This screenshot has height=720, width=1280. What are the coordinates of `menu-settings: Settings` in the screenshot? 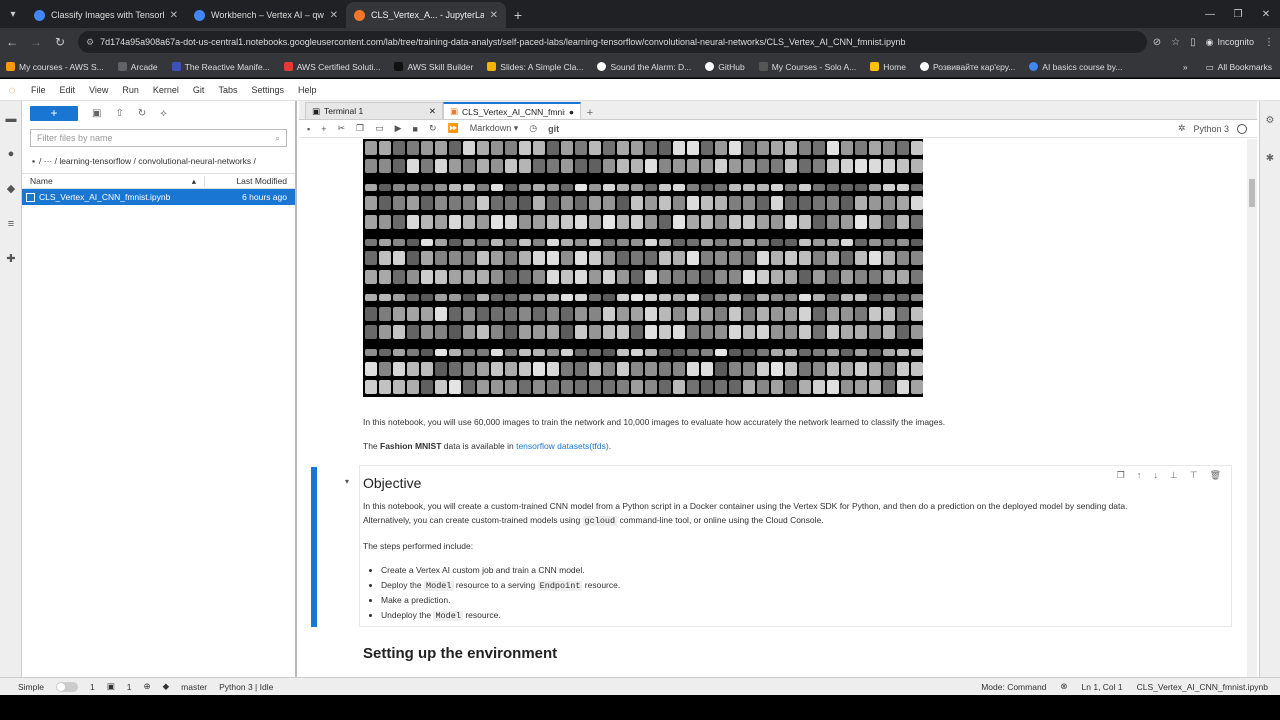 It's located at (267, 90).